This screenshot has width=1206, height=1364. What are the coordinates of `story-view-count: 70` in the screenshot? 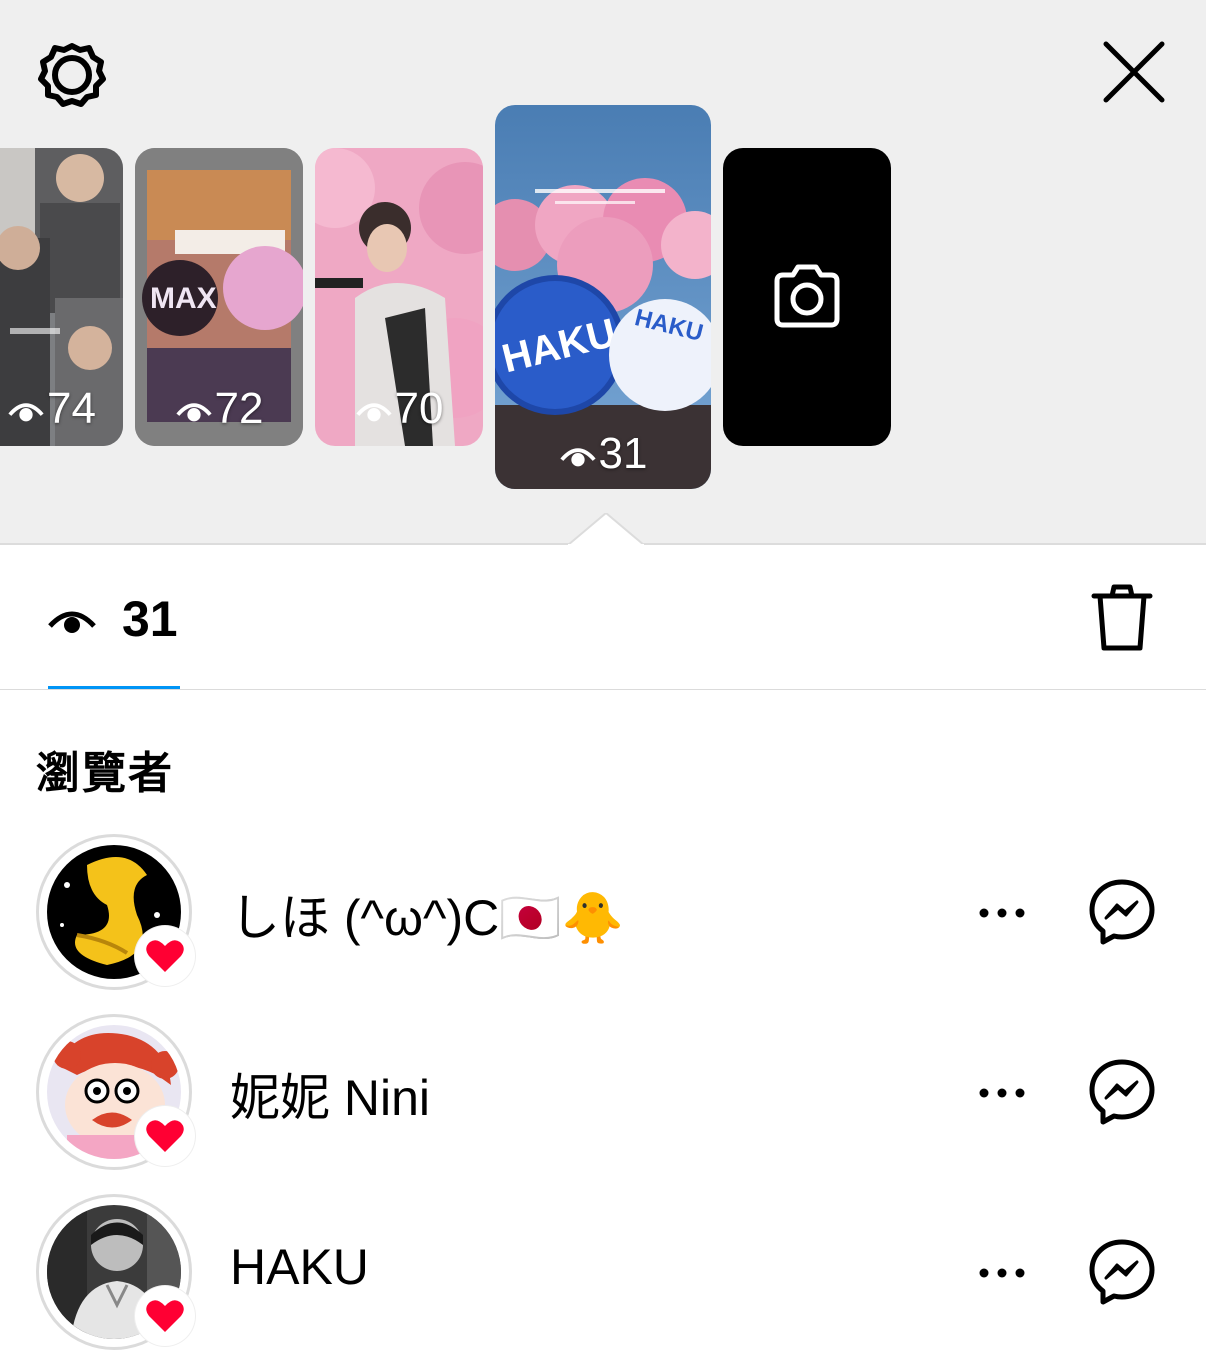 It's located at (399, 409).